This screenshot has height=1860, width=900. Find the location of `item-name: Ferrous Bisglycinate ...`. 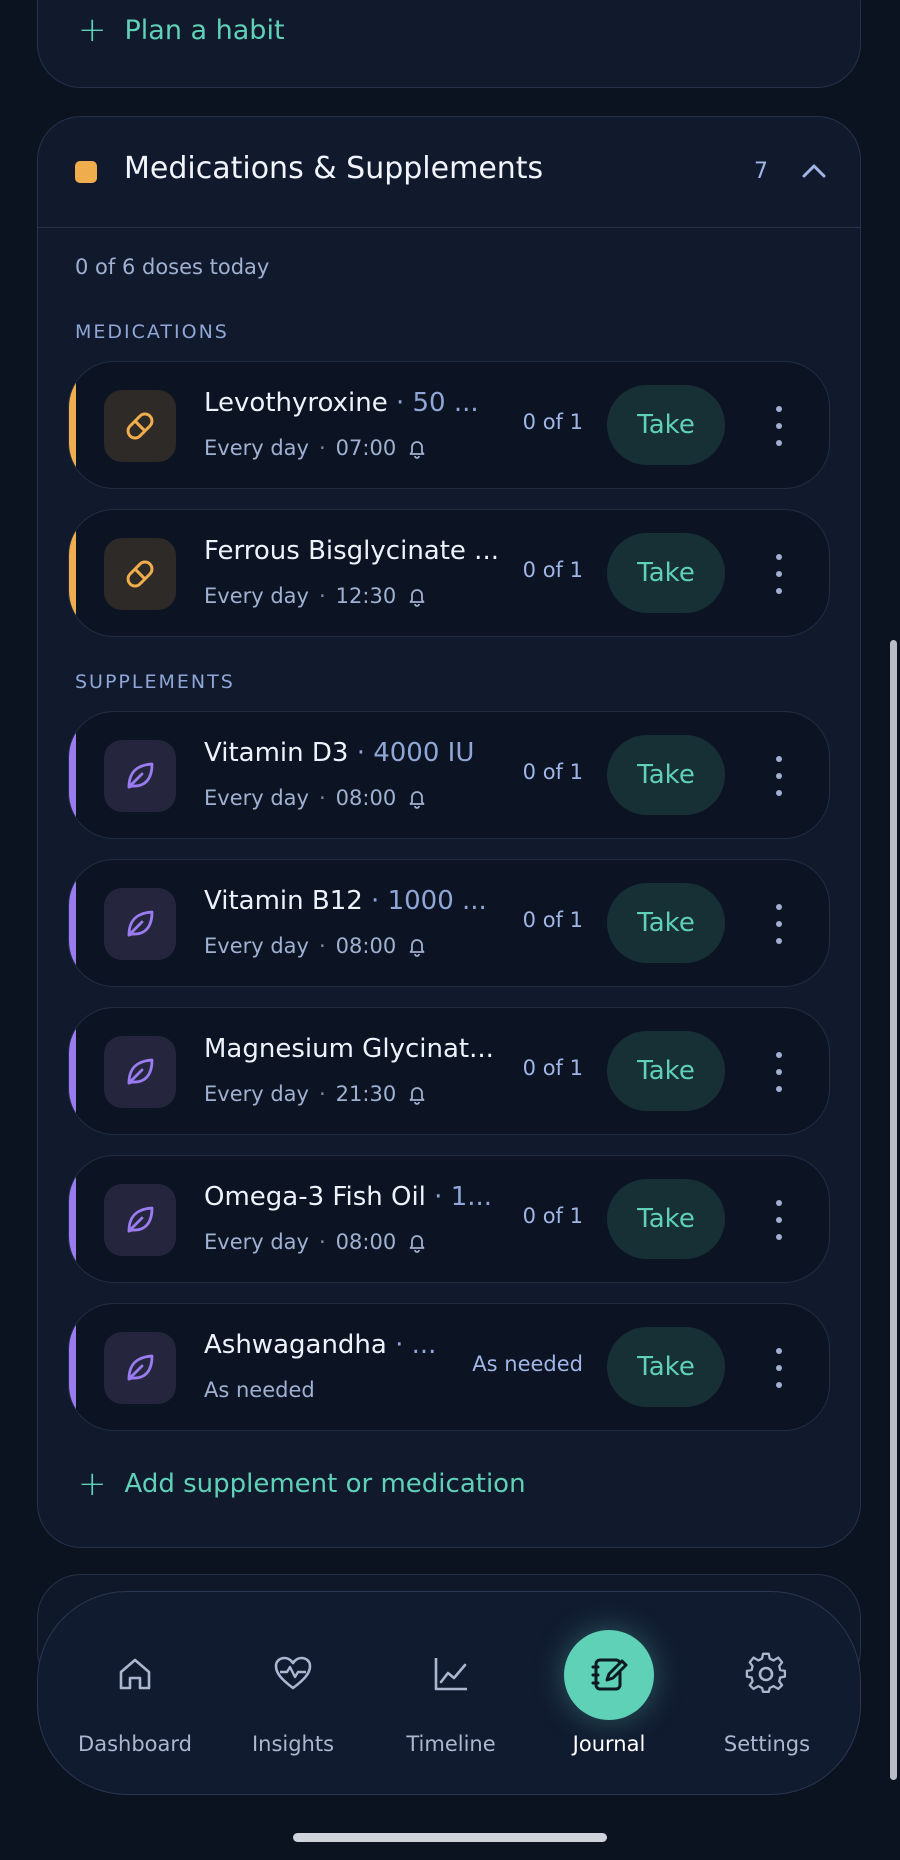

item-name: Ferrous Bisglycinate ... is located at coordinates (351, 551).